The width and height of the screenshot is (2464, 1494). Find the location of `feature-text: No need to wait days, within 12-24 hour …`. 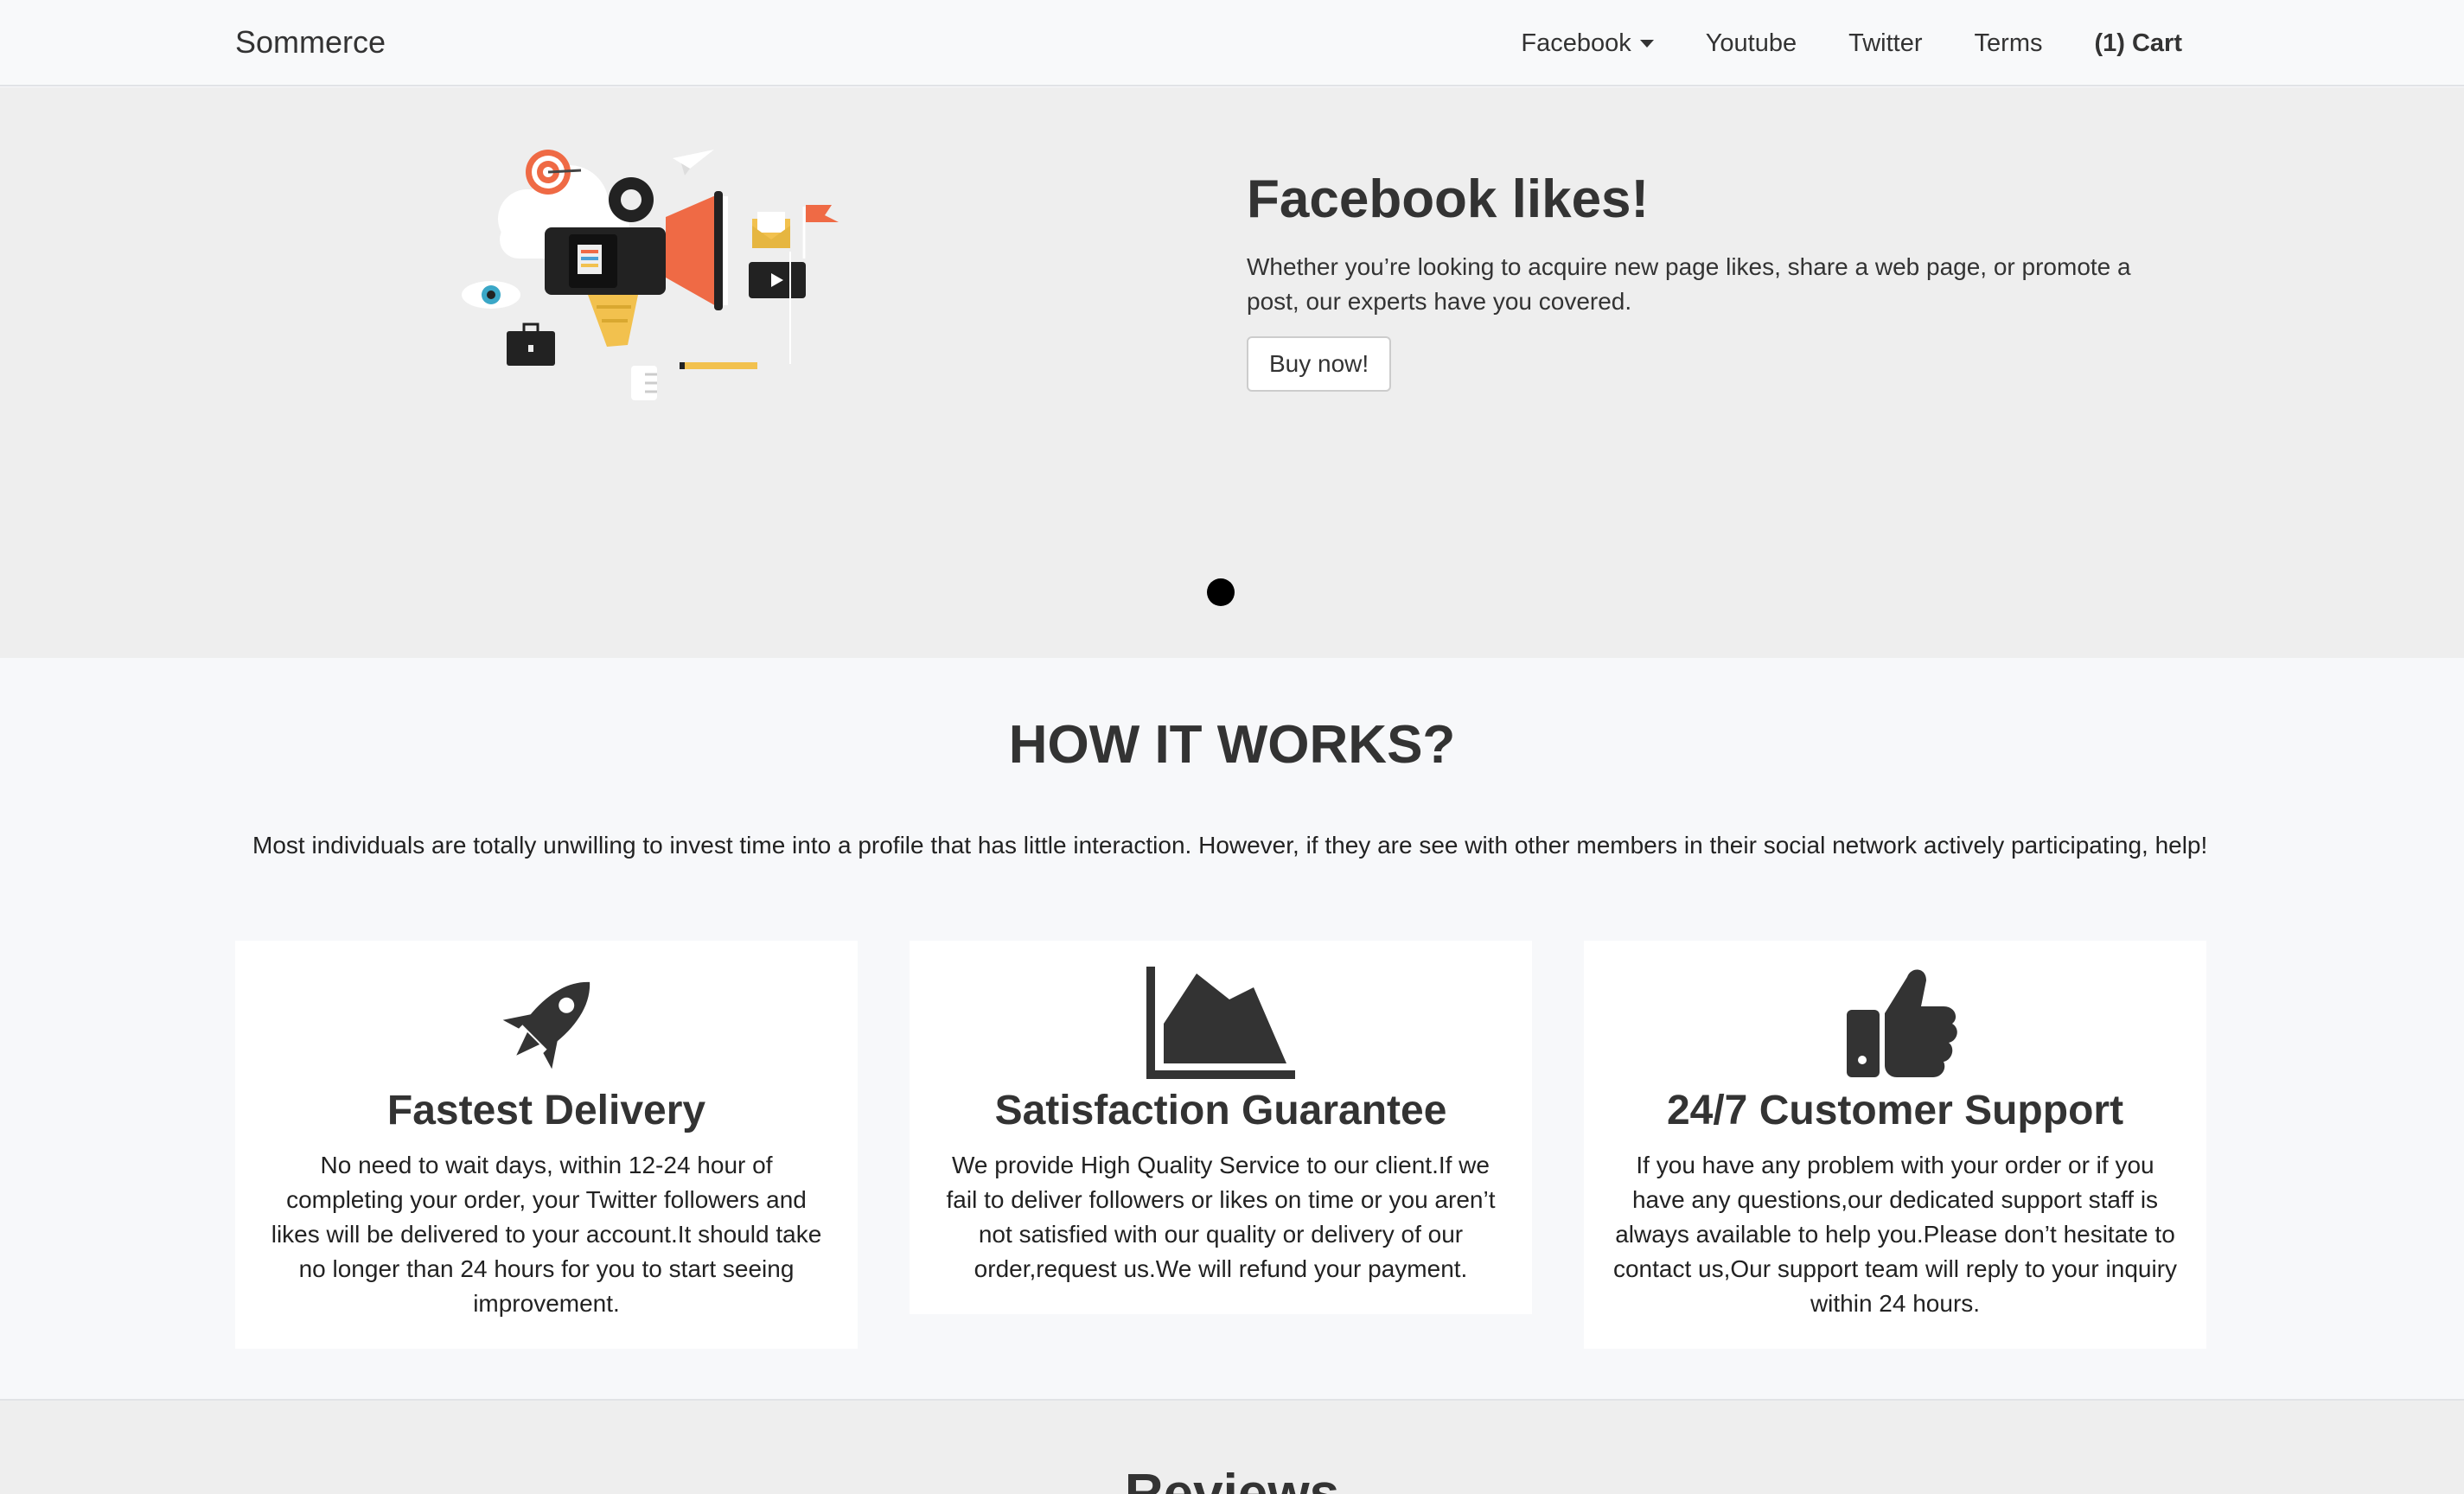

feature-text: No need to wait days, within 12-24 hour … is located at coordinates (546, 1234).